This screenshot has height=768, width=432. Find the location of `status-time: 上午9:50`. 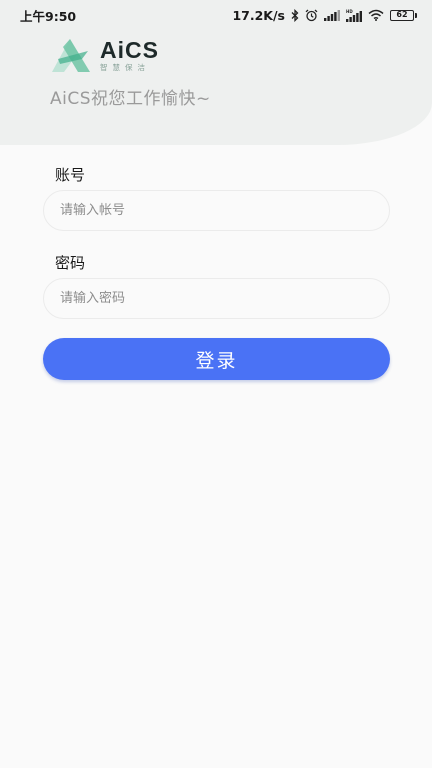

status-time: 上午9:50 is located at coordinates (48, 16).